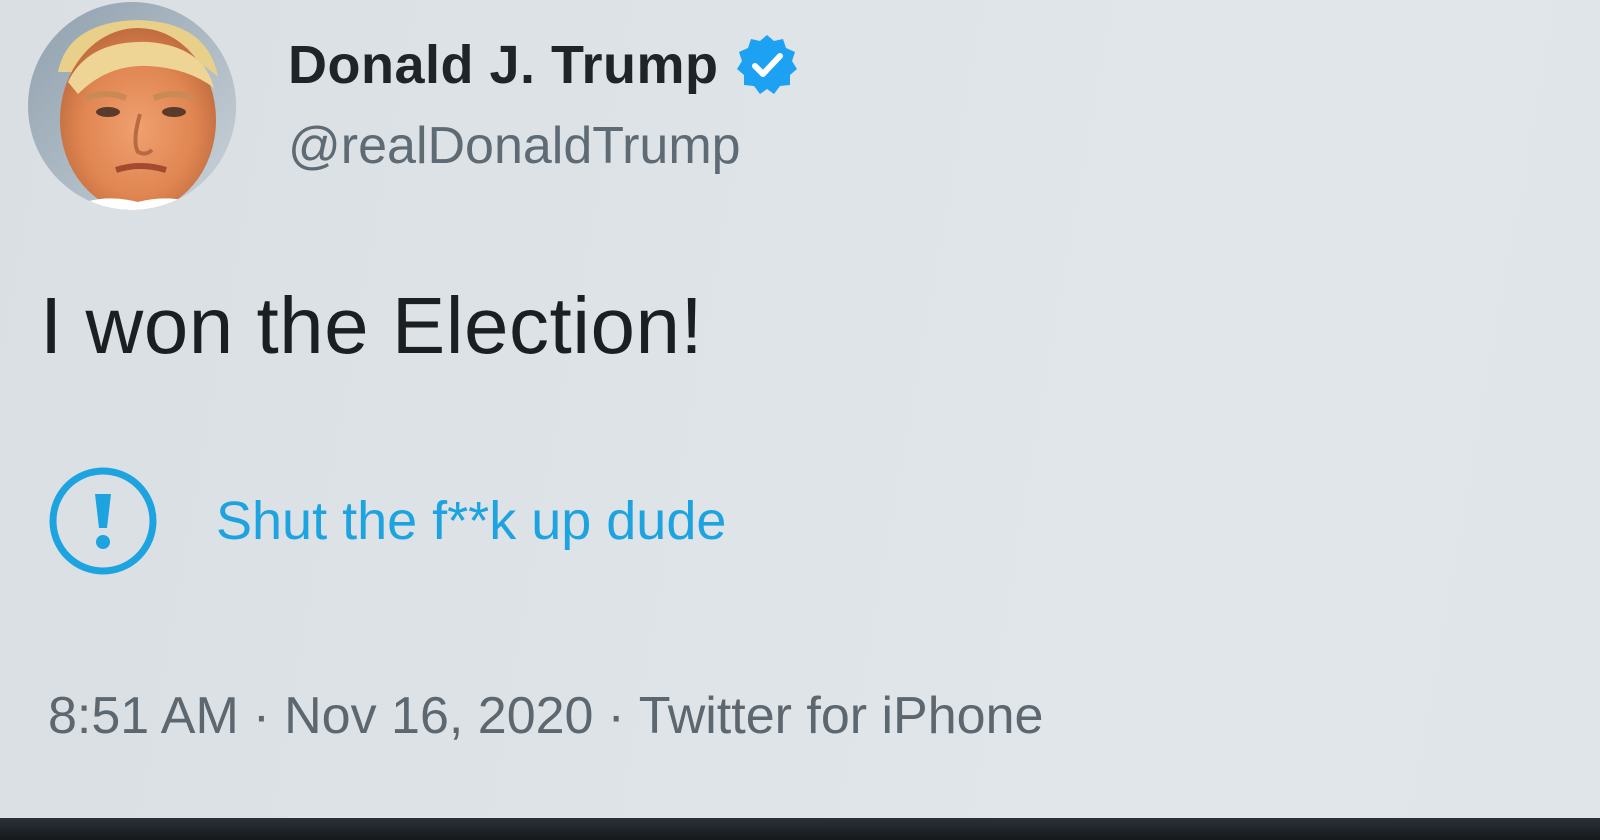 This screenshot has height=840, width=1600. I want to click on user-handle: @realDonaldTrump, so click(514, 146).